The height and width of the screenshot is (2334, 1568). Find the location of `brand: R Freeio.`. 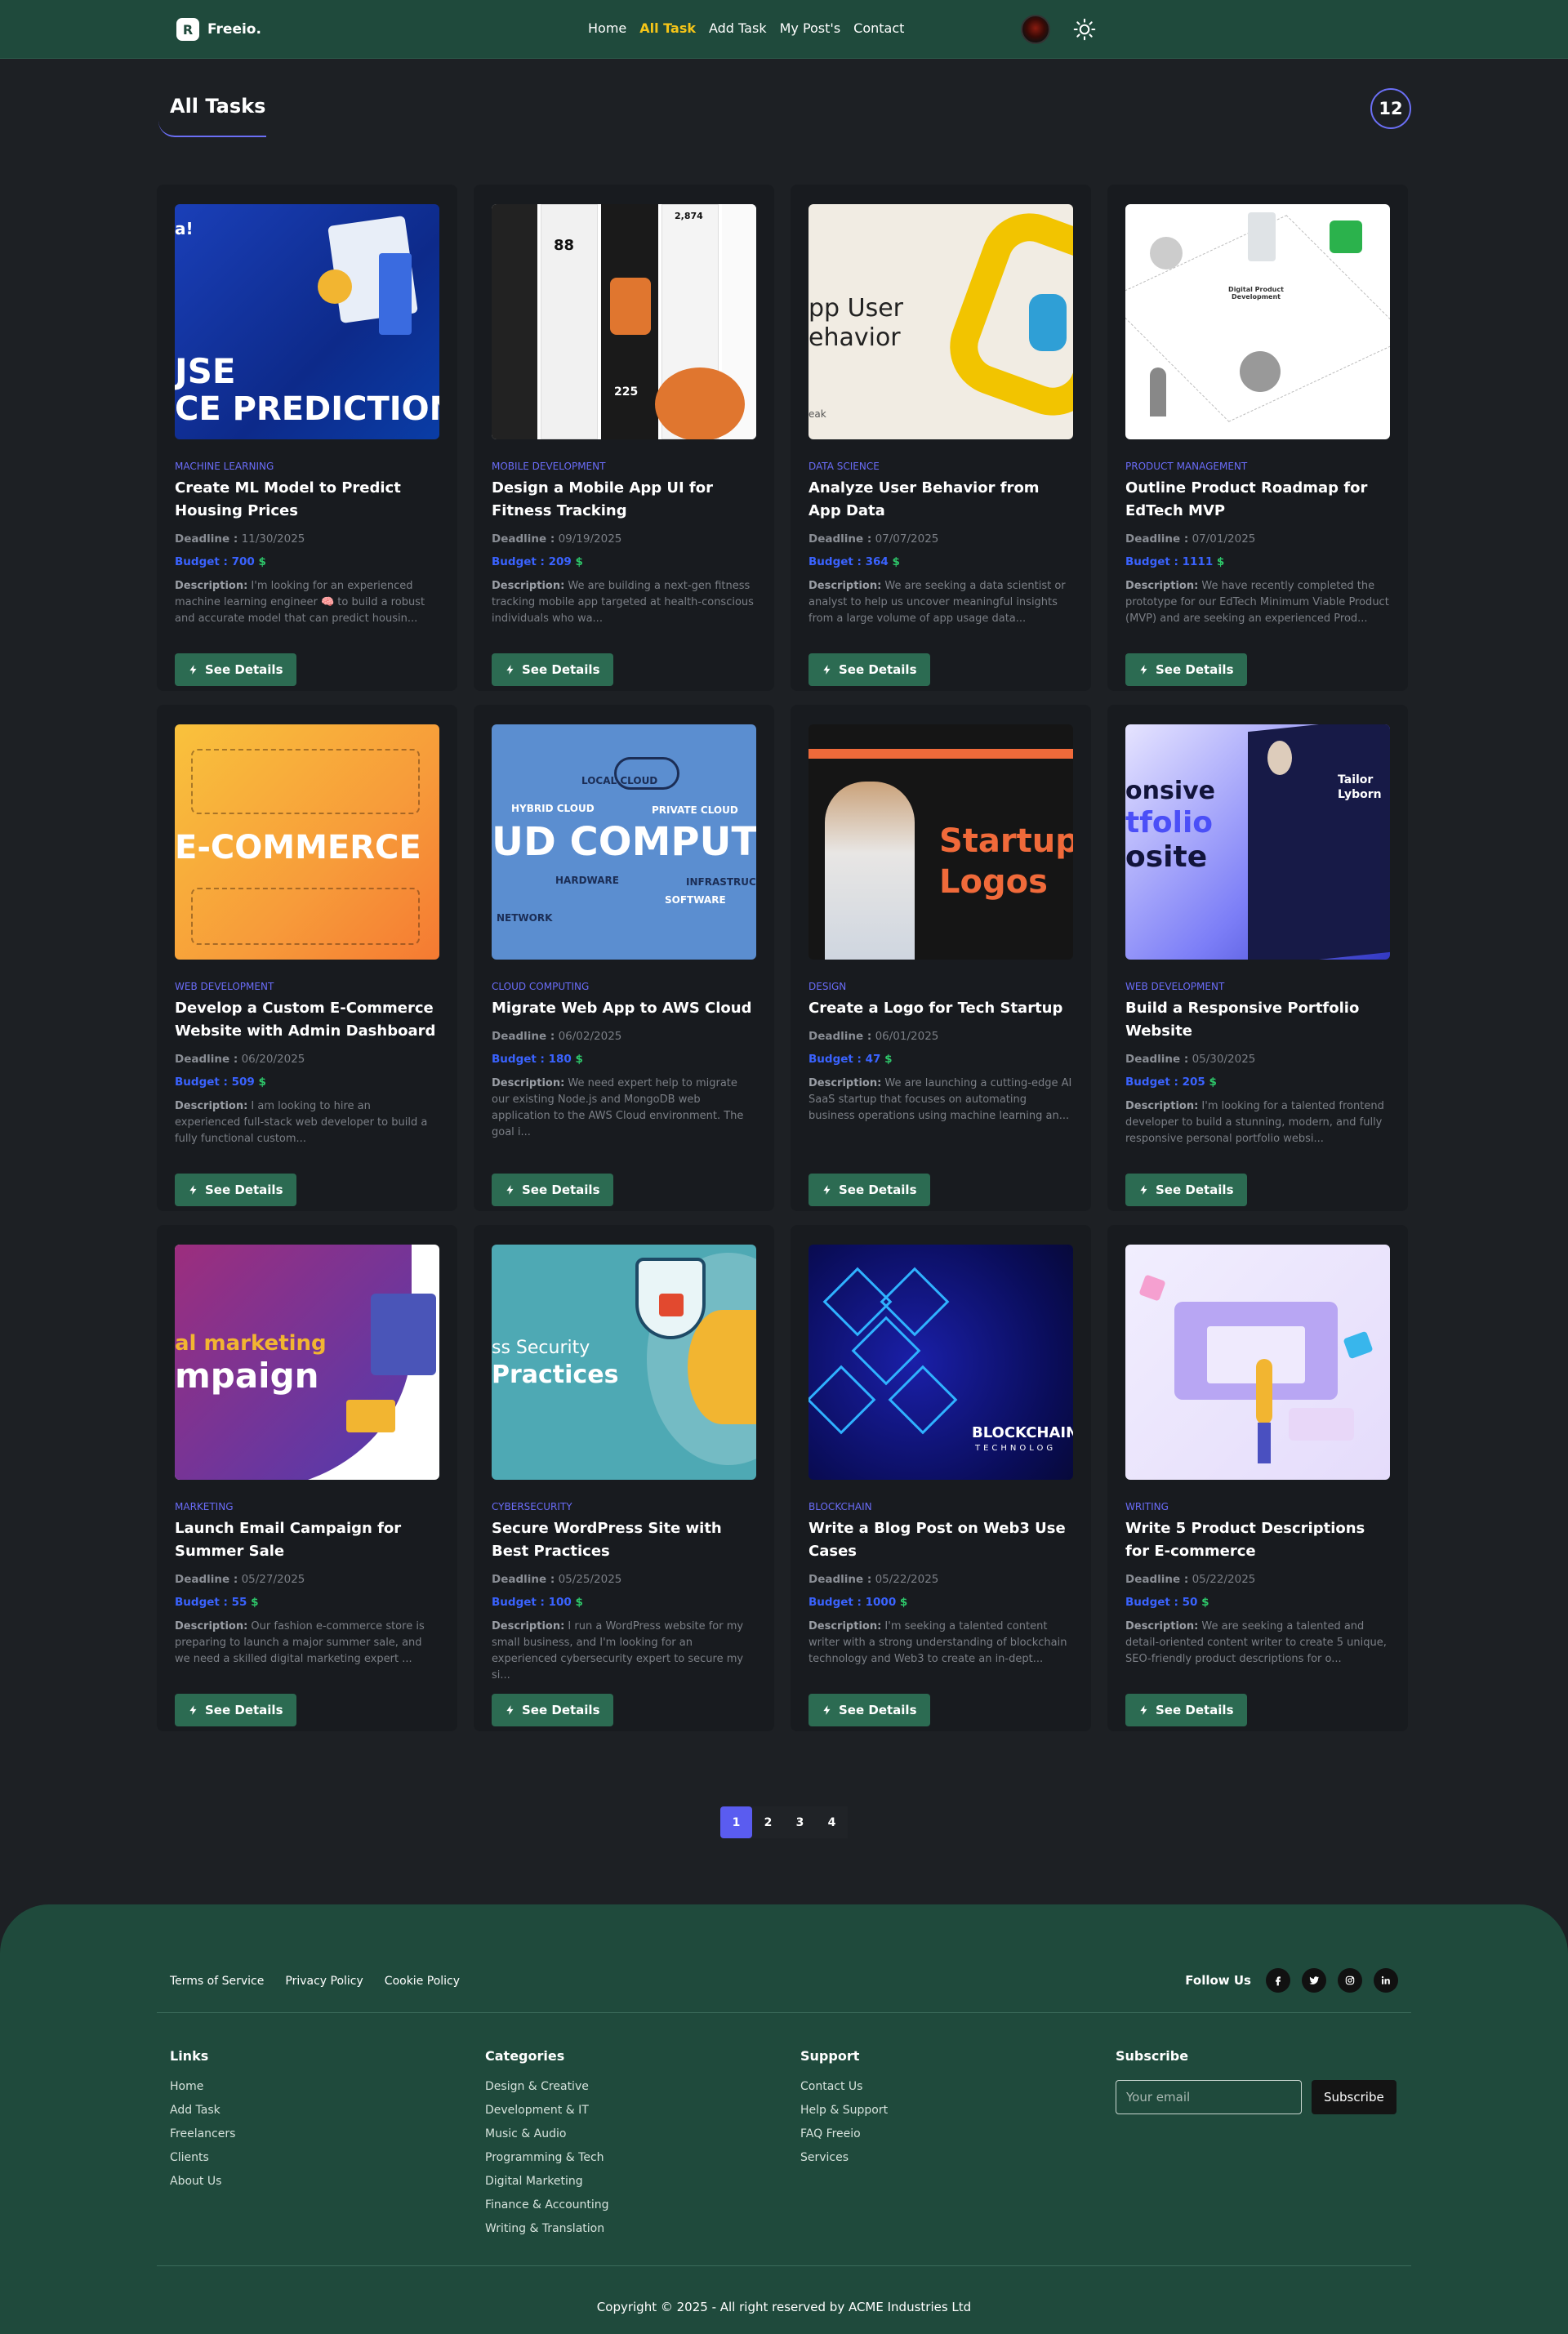

brand: R Freeio. is located at coordinates (218, 29).